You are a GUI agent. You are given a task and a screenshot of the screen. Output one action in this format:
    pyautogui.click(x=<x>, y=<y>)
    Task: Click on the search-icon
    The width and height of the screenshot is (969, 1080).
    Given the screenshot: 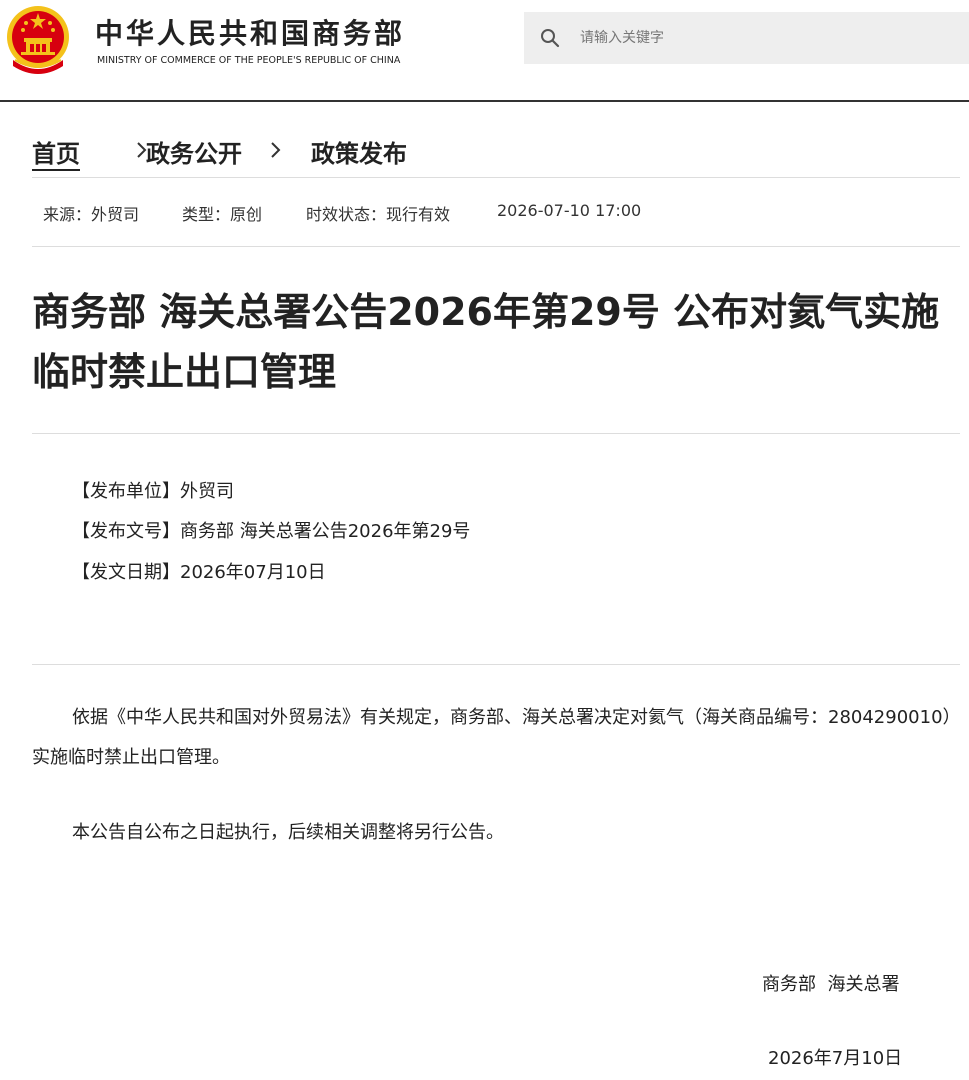 What is the action you would take?
    pyautogui.click(x=550, y=38)
    